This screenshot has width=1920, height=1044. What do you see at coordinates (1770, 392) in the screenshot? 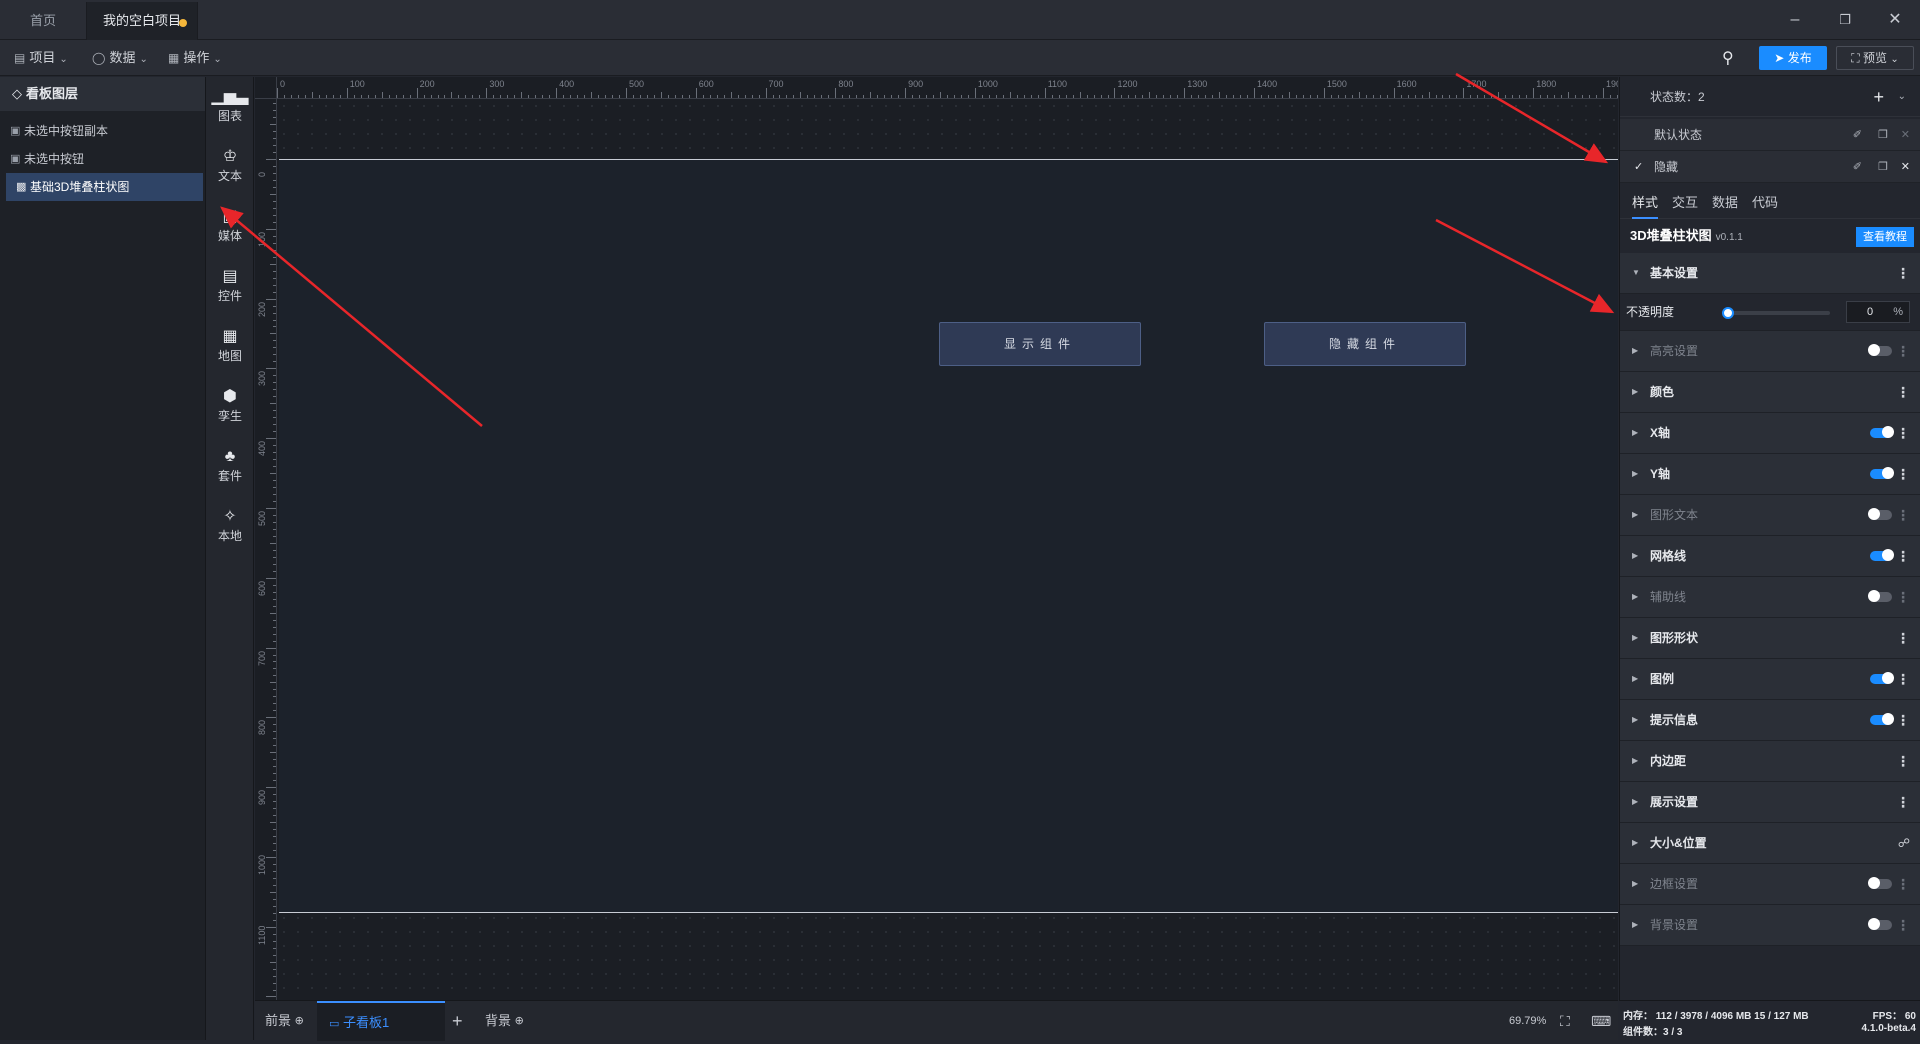
I see `section-item: ▶ 颜色 ⋮` at bounding box center [1770, 392].